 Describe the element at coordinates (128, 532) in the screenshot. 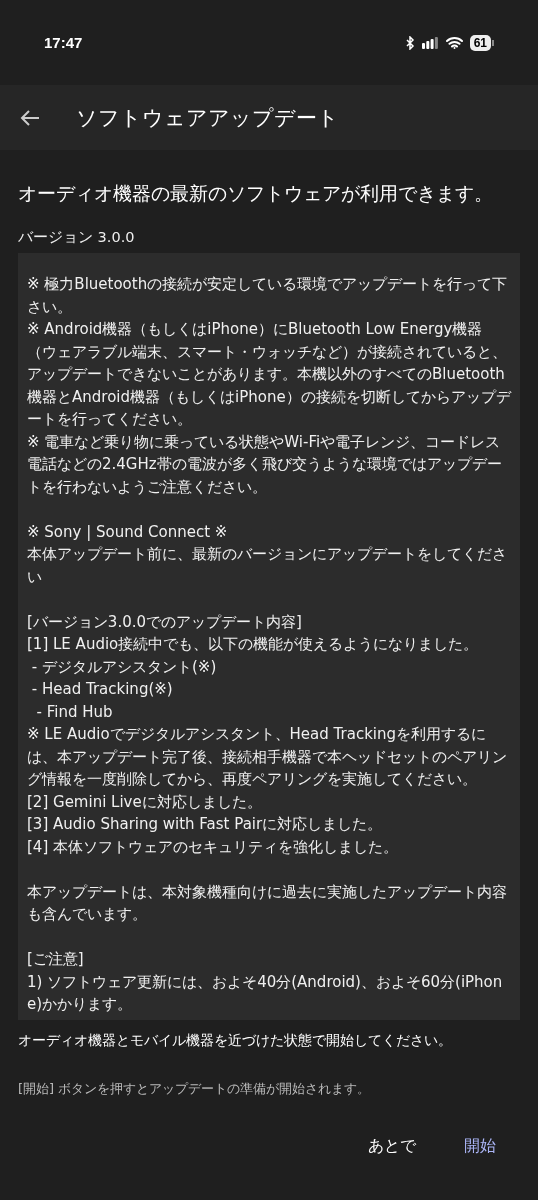

I see `release-note-line: ※ Sony | Sound Connect ※` at that location.